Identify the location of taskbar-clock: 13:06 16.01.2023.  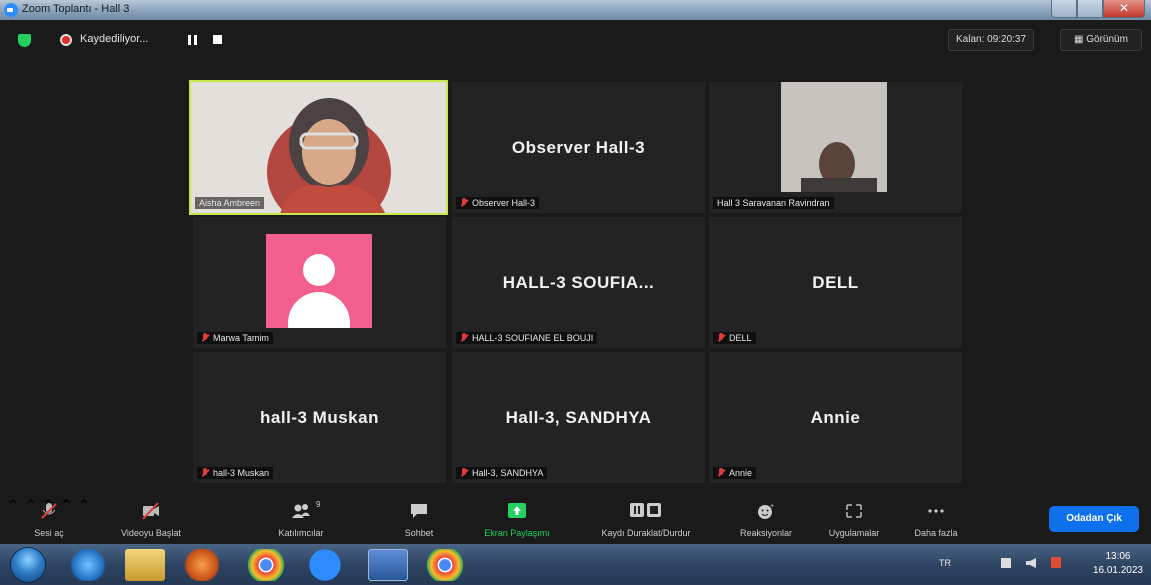
(1118, 564).